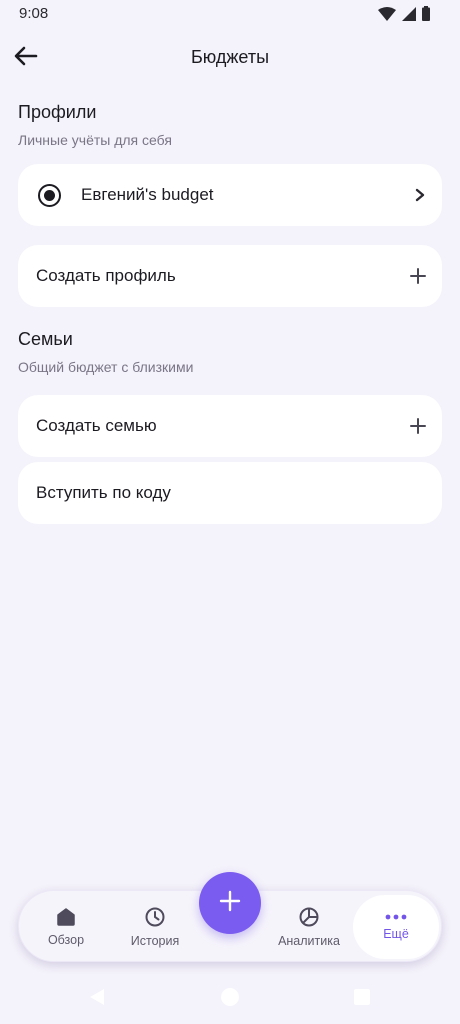  Describe the element at coordinates (230, 493) in the screenshot. I see `join-by-code-button: Вступить по коду` at that location.